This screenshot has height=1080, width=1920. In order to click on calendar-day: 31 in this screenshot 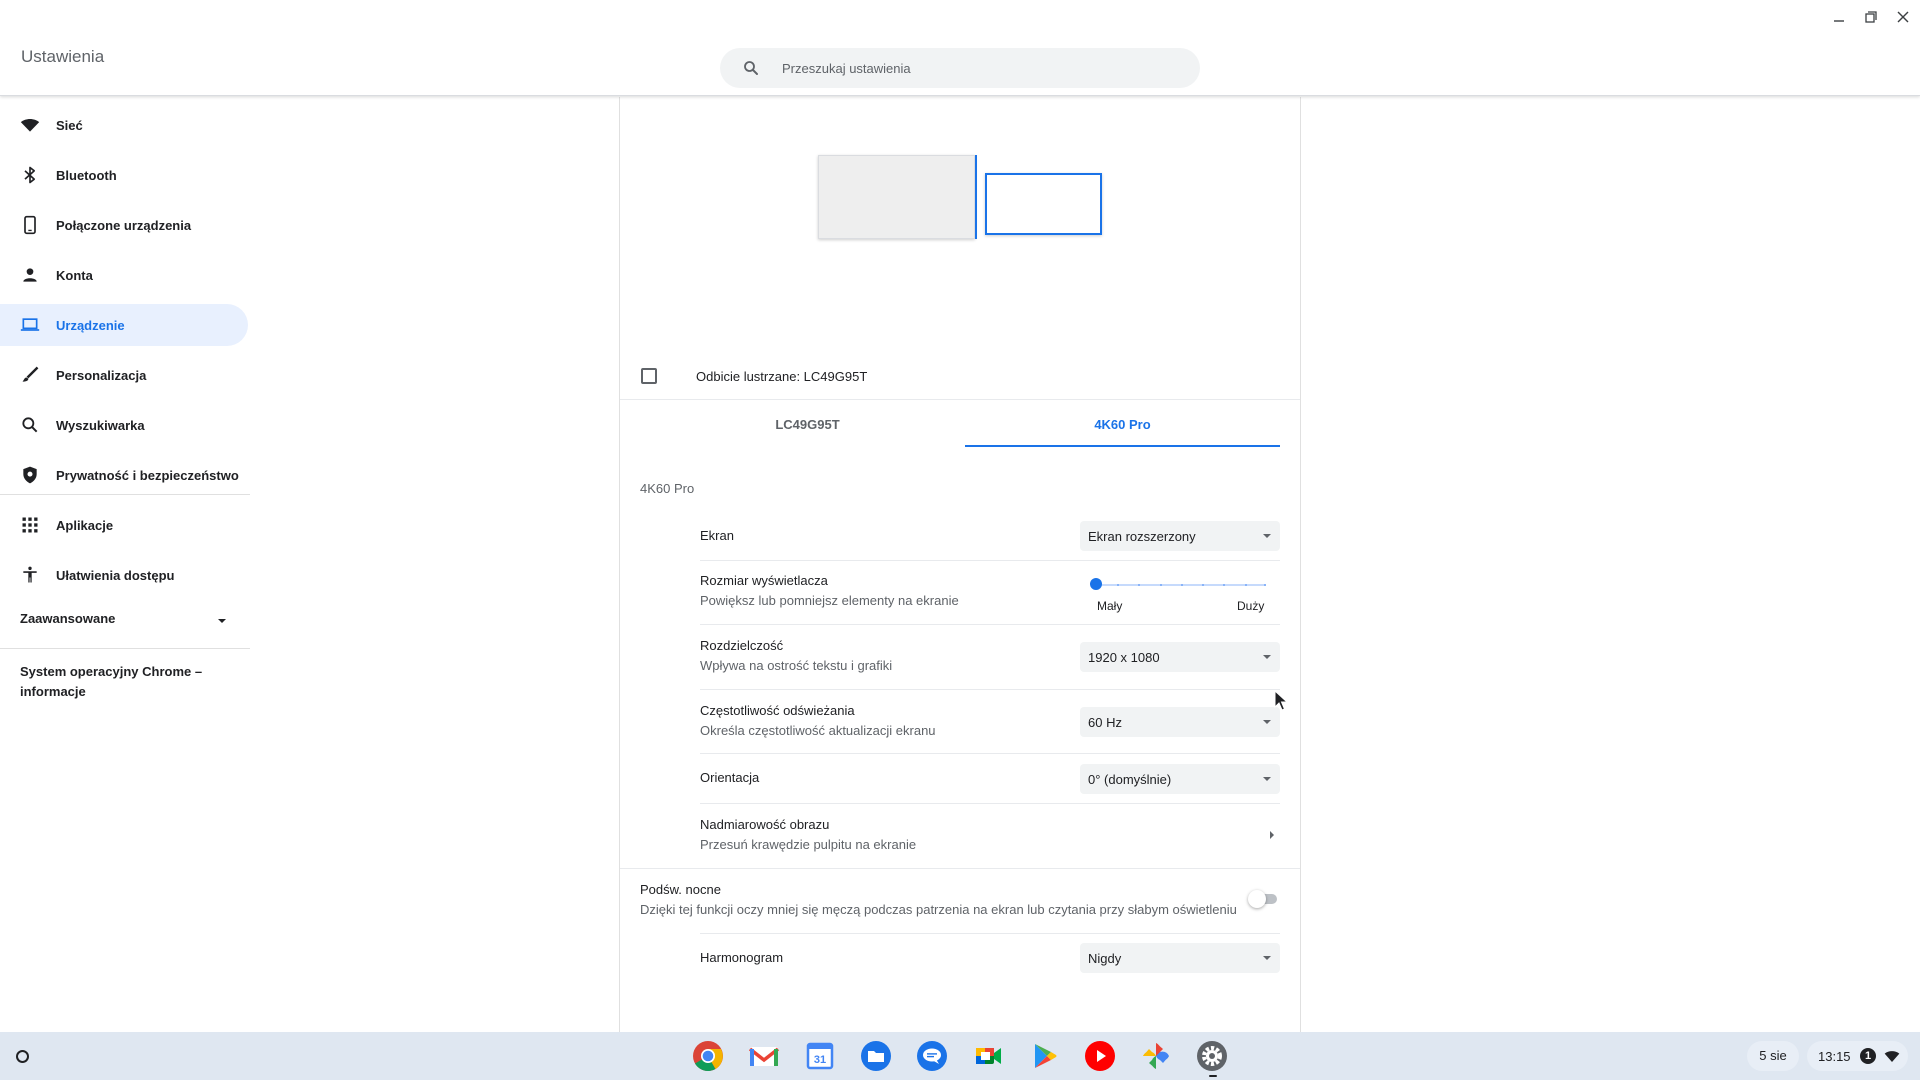, I will do `click(820, 1060)`.